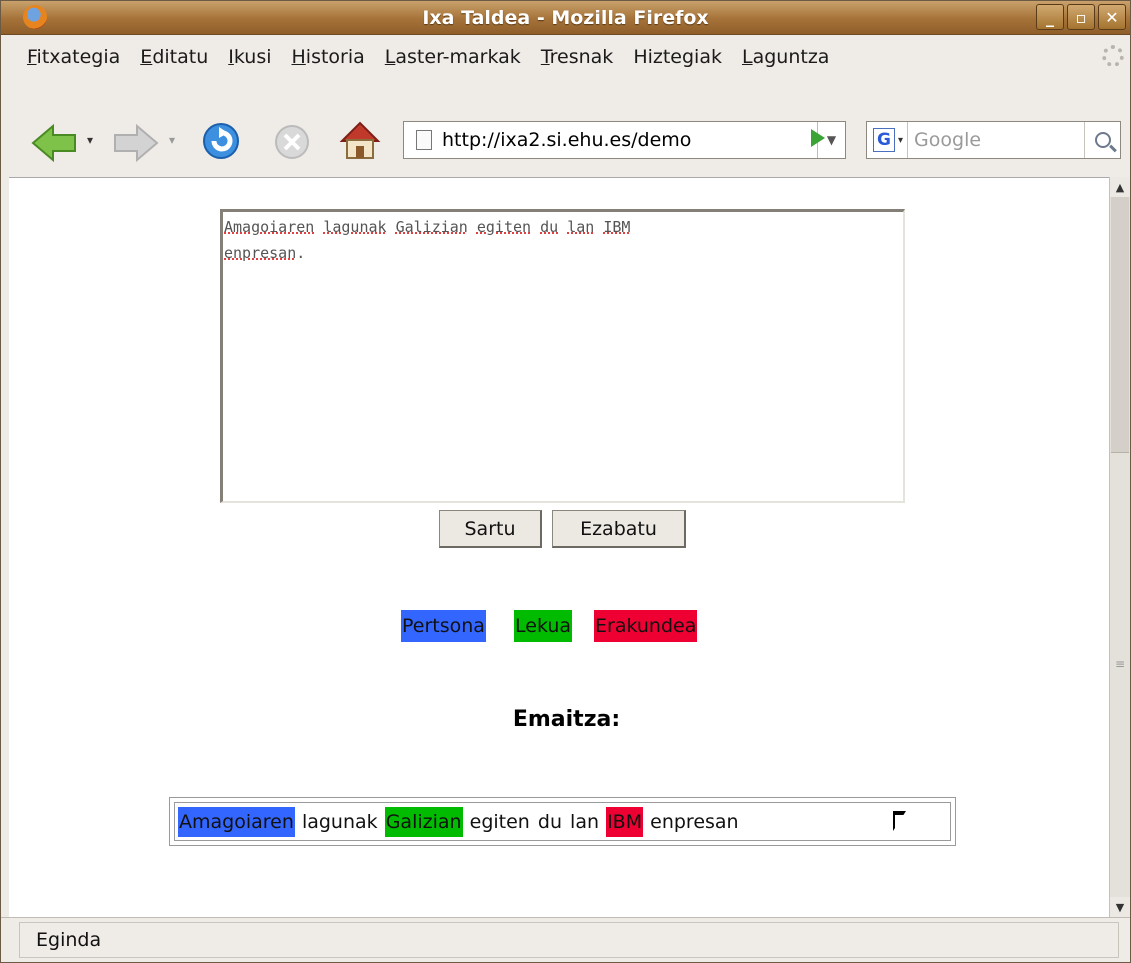  Describe the element at coordinates (249, 57) in the screenshot. I see `menu-ikusi: Ikusi` at that location.